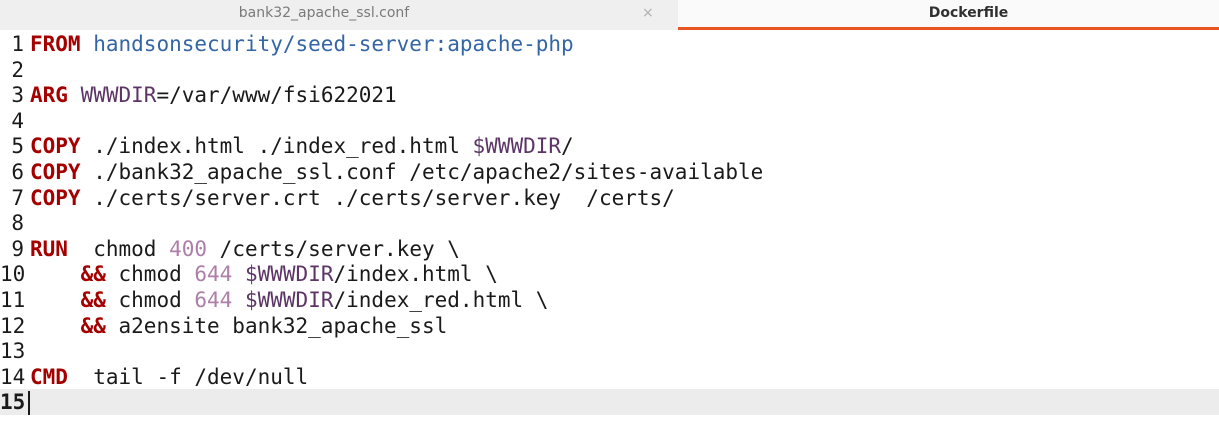 Image resolution: width=1219 pixels, height=422 pixels. I want to click on code-line: 8, so click(609, 223).